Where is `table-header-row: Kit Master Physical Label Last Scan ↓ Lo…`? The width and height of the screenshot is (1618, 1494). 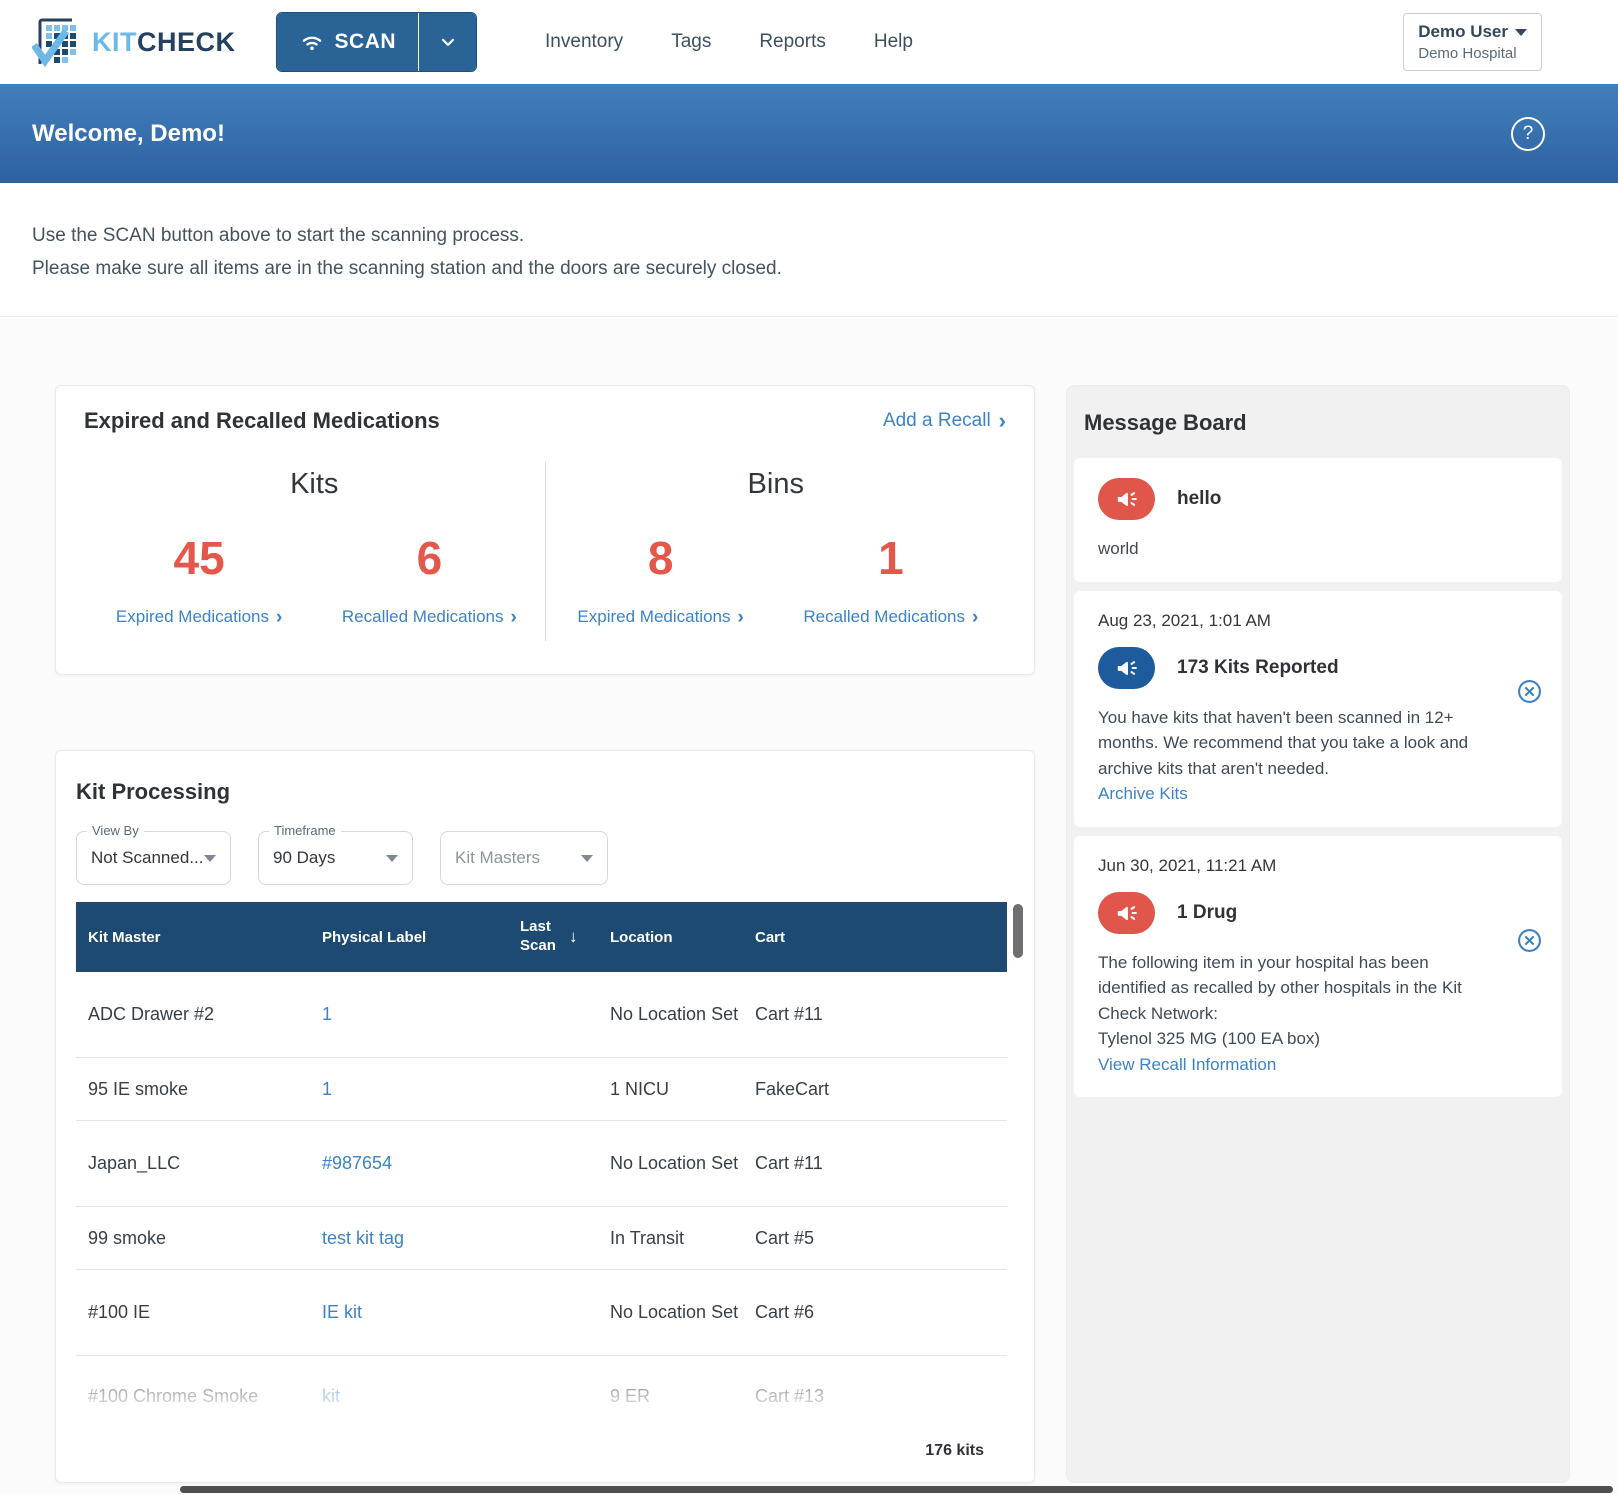
table-header-row: Kit Master Physical Label Last Scan ↓ Lo… is located at coordinates (541, 937).